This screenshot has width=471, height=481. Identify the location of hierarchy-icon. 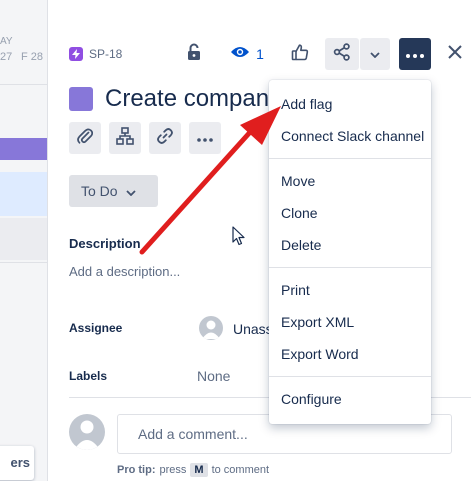
(125, 138).